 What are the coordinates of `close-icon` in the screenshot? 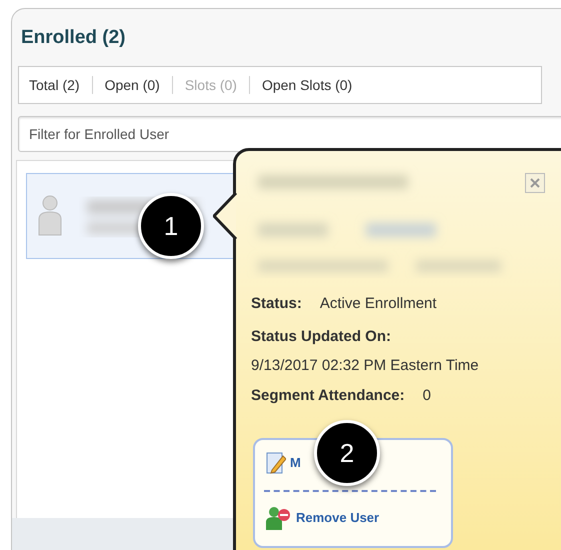 It's located at (535, 183).